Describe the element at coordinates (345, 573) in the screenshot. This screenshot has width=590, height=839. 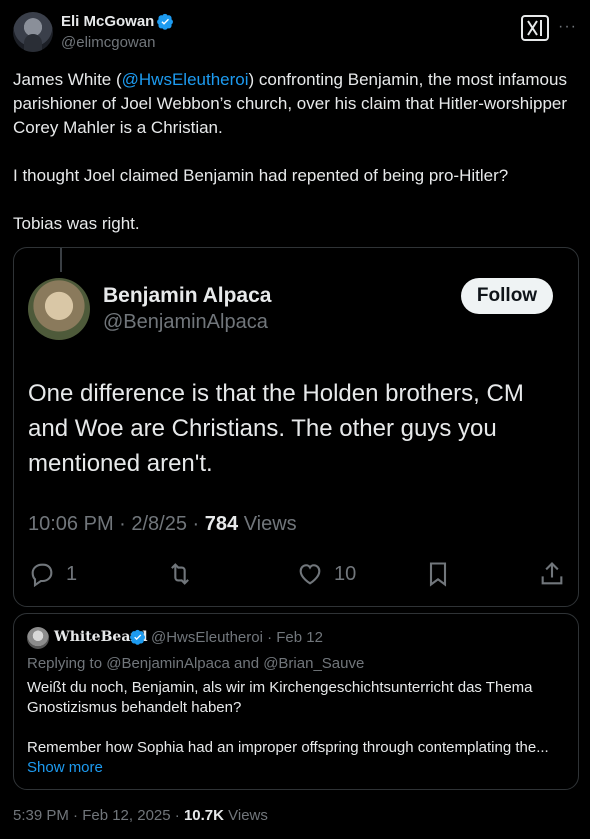
I see `embedded-like-count: 10` at that location.